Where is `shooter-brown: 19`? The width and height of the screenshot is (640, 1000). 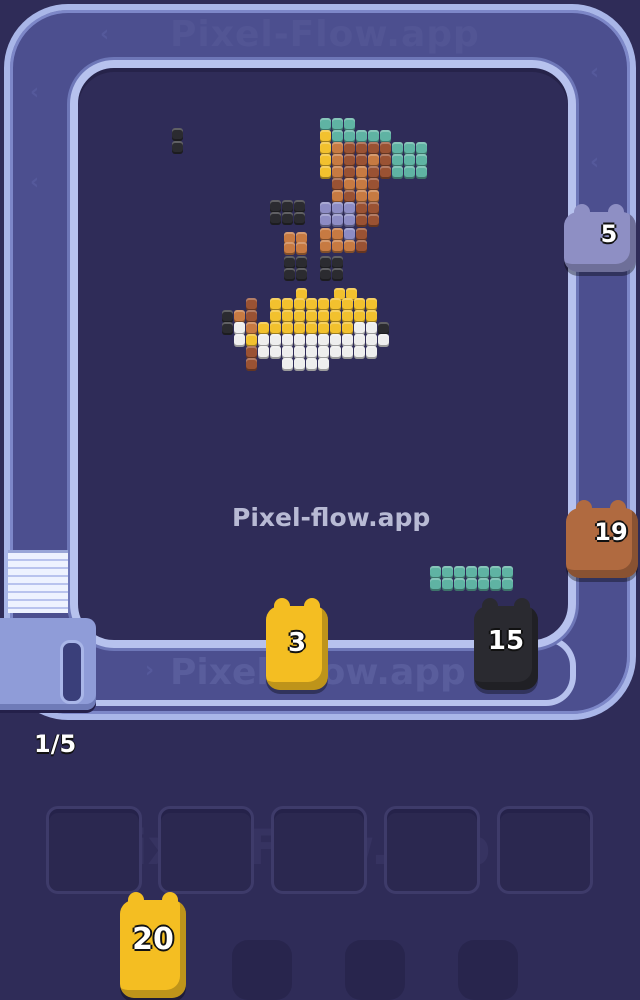
shooter-brown: 19 is located at coordinates (602, 539).